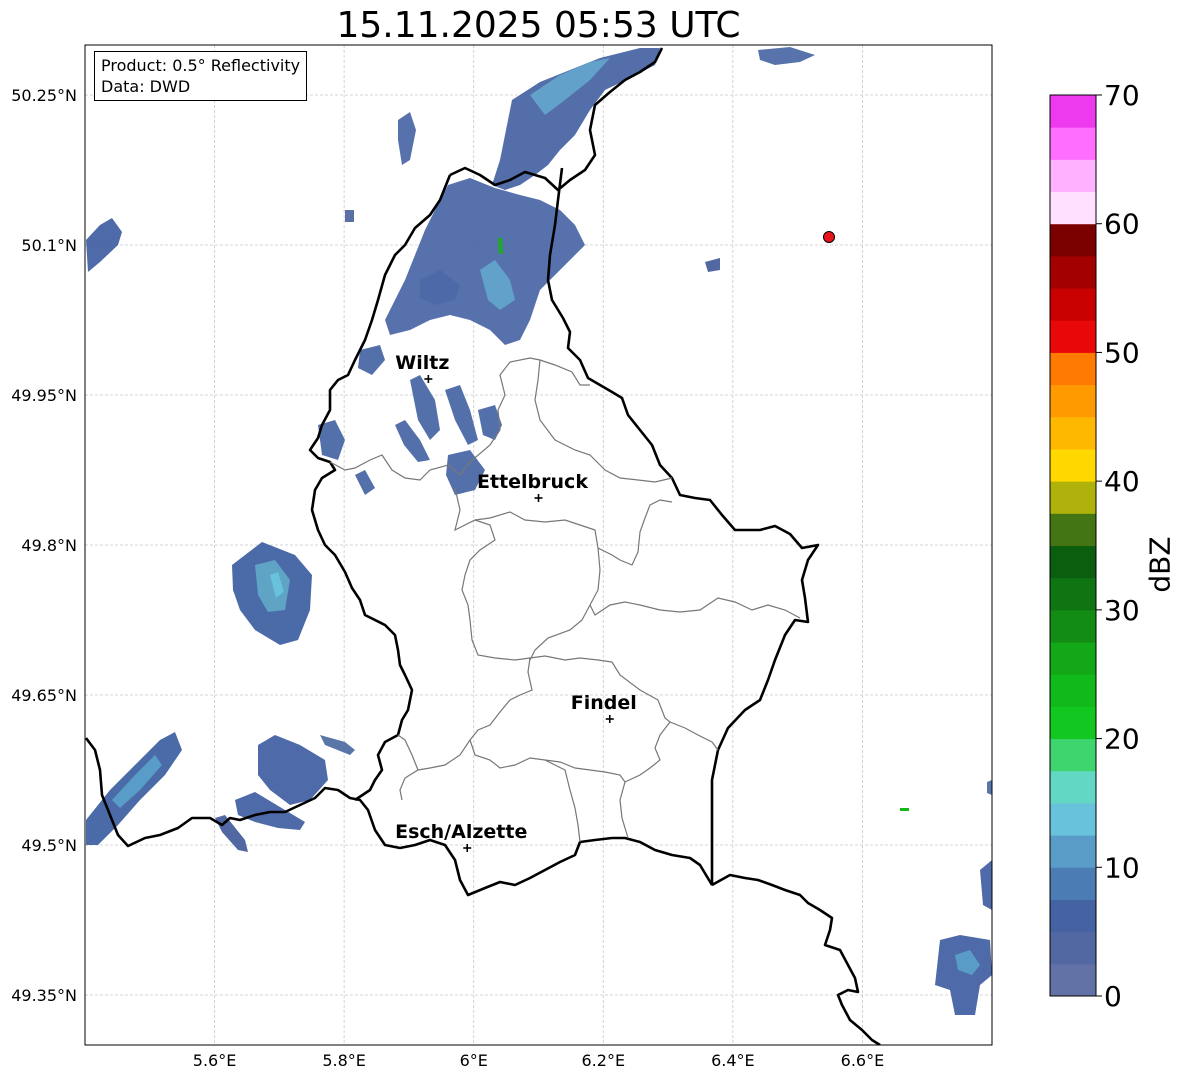  I want to click on colorbar-tick-label: 20, so click(1122, 739).